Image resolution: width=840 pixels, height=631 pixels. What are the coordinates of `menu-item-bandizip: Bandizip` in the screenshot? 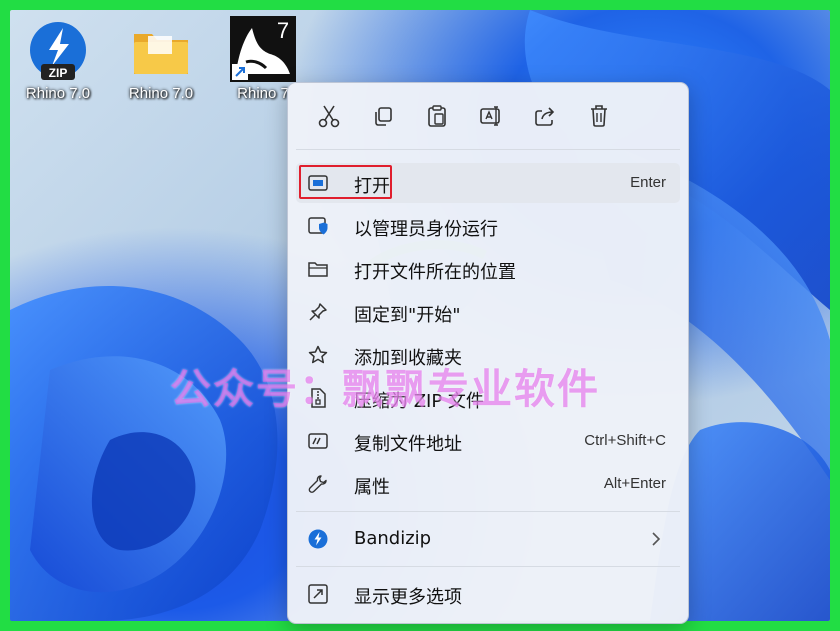 It's located at (488, 539).